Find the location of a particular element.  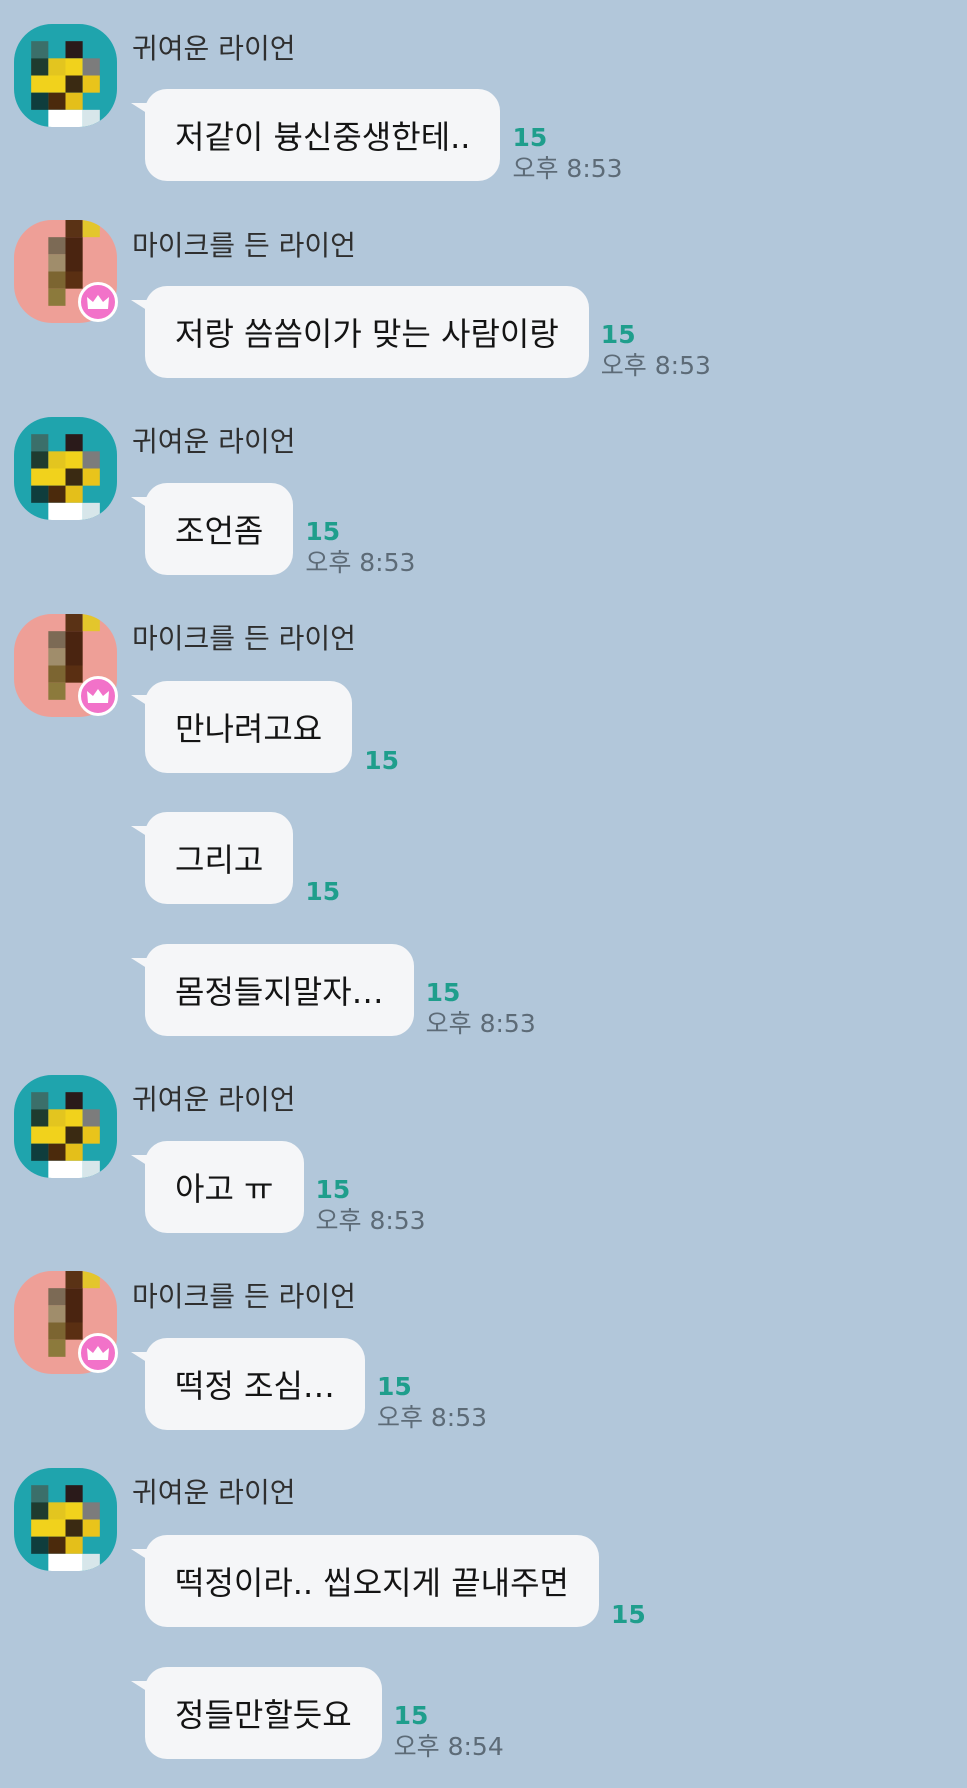

message-bubble: 저같이 븅신중생한테.. is located at coordinates (315, 135).